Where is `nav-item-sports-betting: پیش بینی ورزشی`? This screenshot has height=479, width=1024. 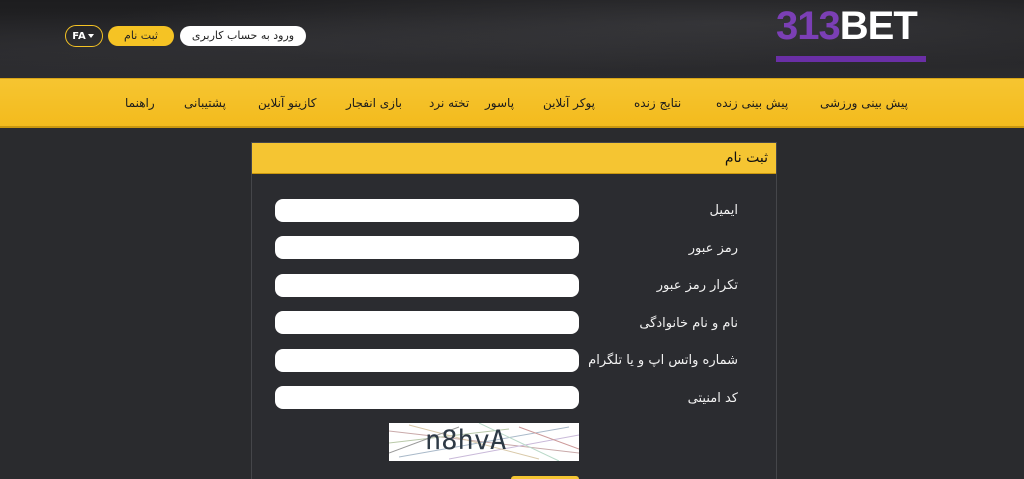 nav-item-sports-betting: پیش بینی ورزشی is located at coordinates (864, 103).